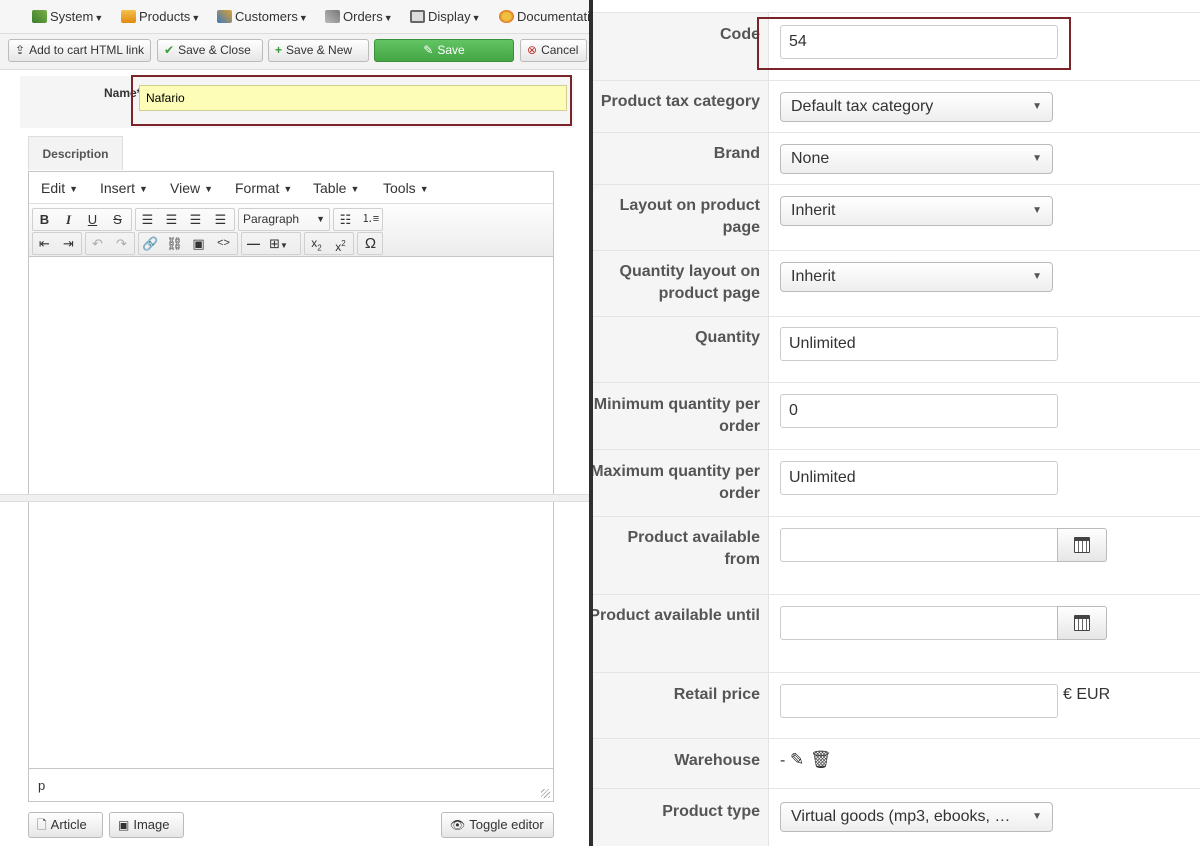  I want to click on menu-system: System▼, so click(67, 16).